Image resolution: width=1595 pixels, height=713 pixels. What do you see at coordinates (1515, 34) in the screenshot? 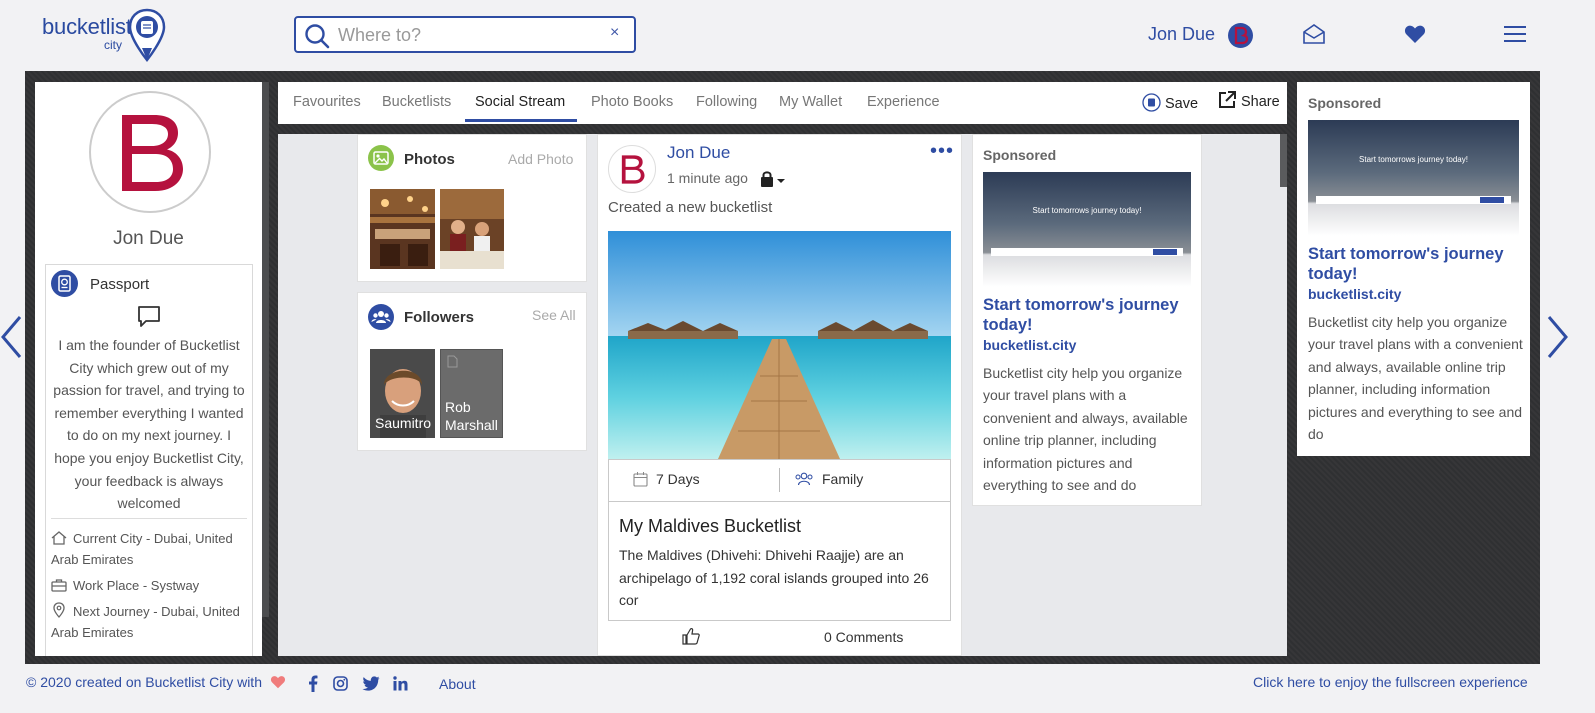
I see `hamburger-menu-icon` at bounding box center [1515, 34].